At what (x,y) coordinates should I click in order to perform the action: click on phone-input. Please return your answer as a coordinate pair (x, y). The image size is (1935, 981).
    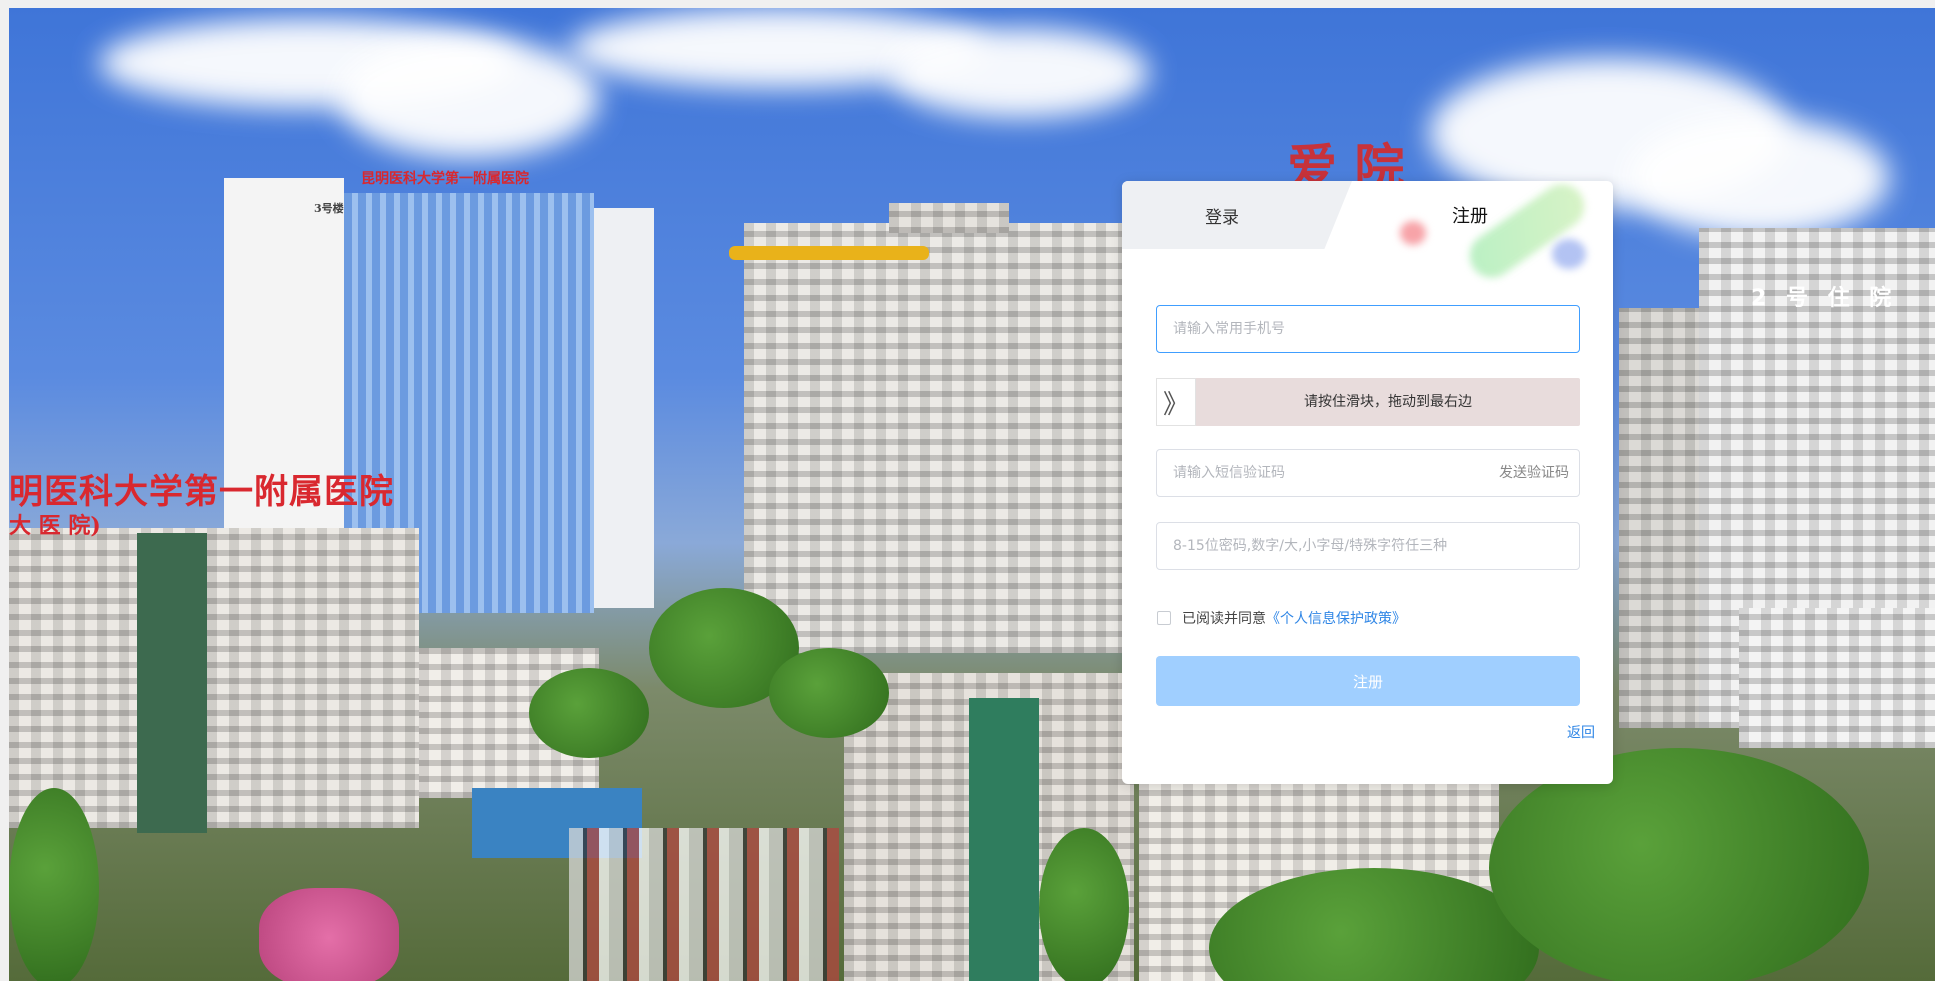
    Looking at the image, I should click on (1368, 329).